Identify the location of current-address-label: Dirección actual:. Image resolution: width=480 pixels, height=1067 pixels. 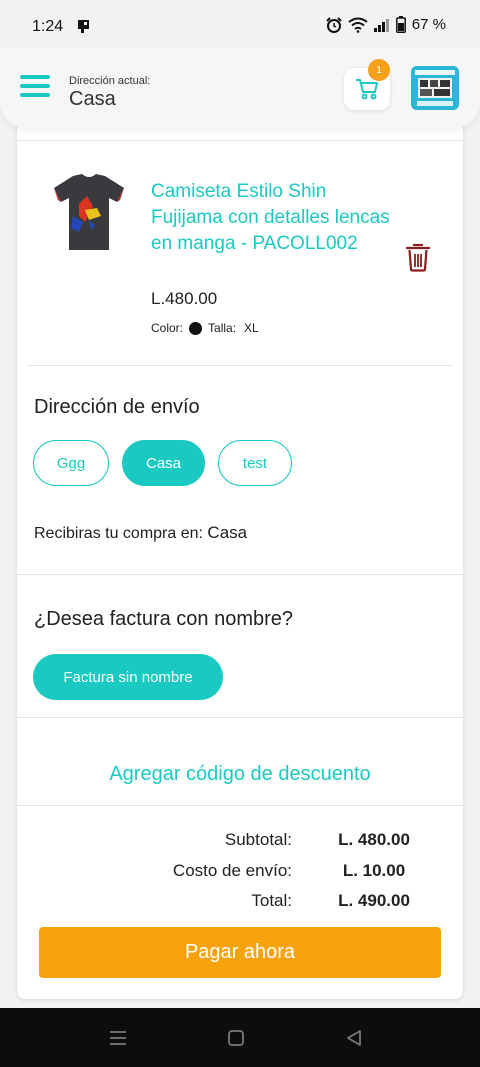
(110, 81).